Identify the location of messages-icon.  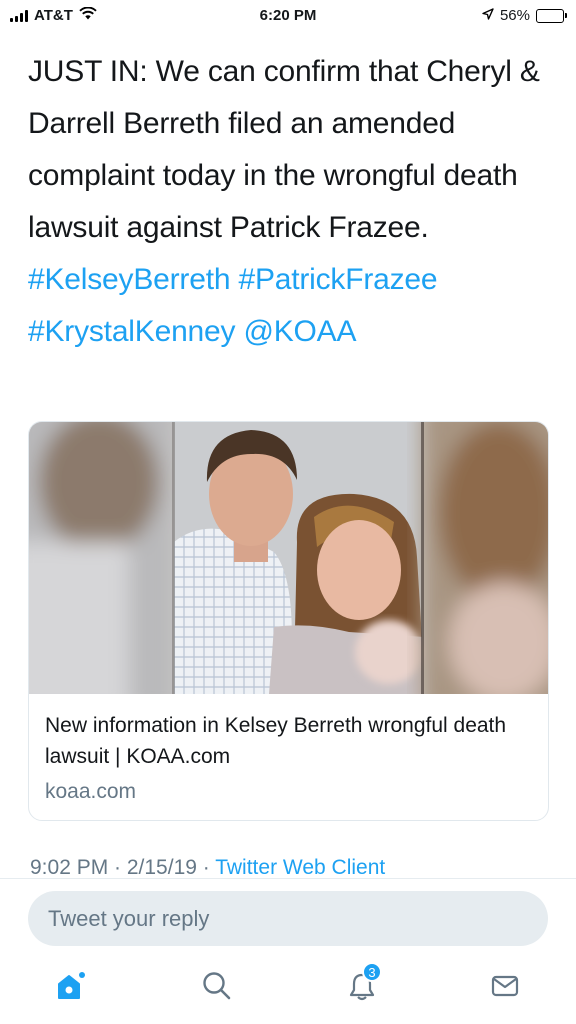
(505, 988).